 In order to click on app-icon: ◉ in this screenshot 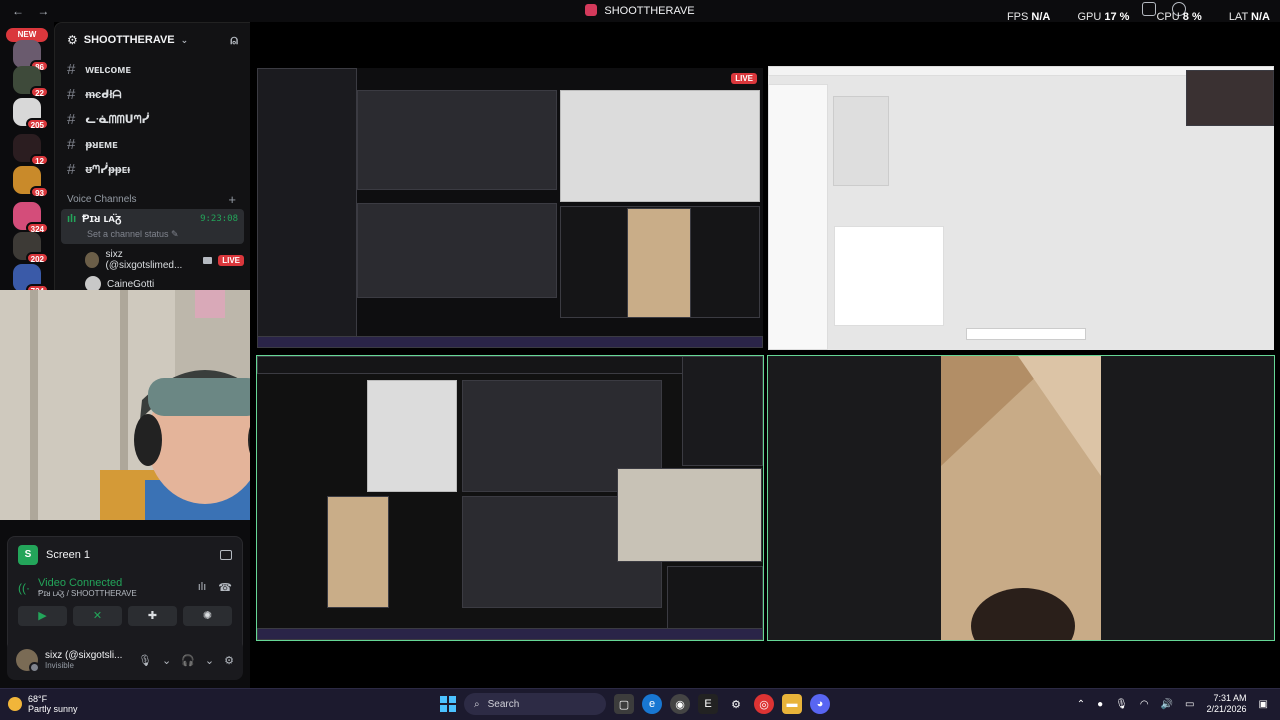, I will do `click(680, 704)`.